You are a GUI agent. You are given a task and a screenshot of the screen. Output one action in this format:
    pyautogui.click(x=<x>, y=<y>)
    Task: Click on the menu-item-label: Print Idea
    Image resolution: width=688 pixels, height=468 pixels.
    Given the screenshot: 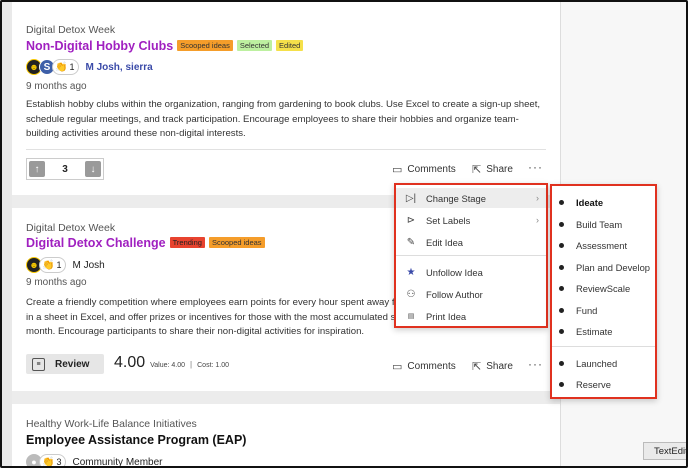 What is the action you would take?
    pyautogui.click(x=446, y=316)
    